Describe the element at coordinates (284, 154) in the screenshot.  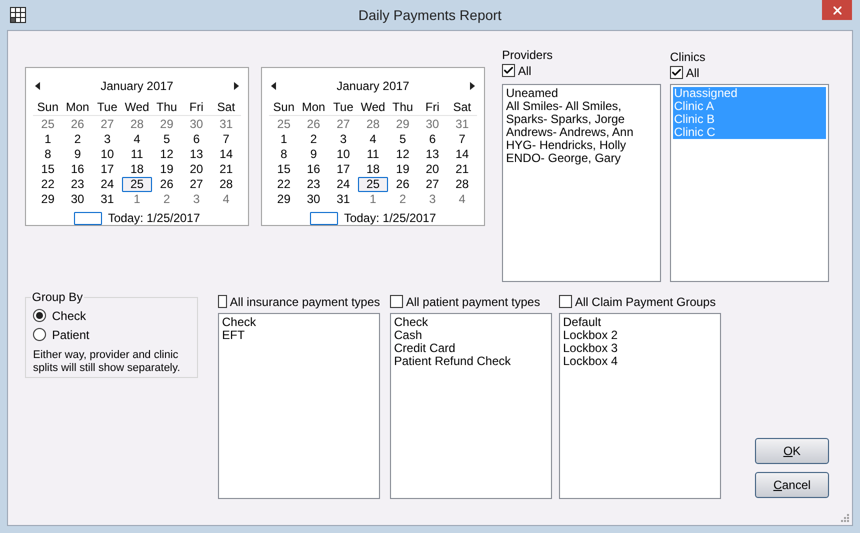
I see `calendar-day: 8` at that location.